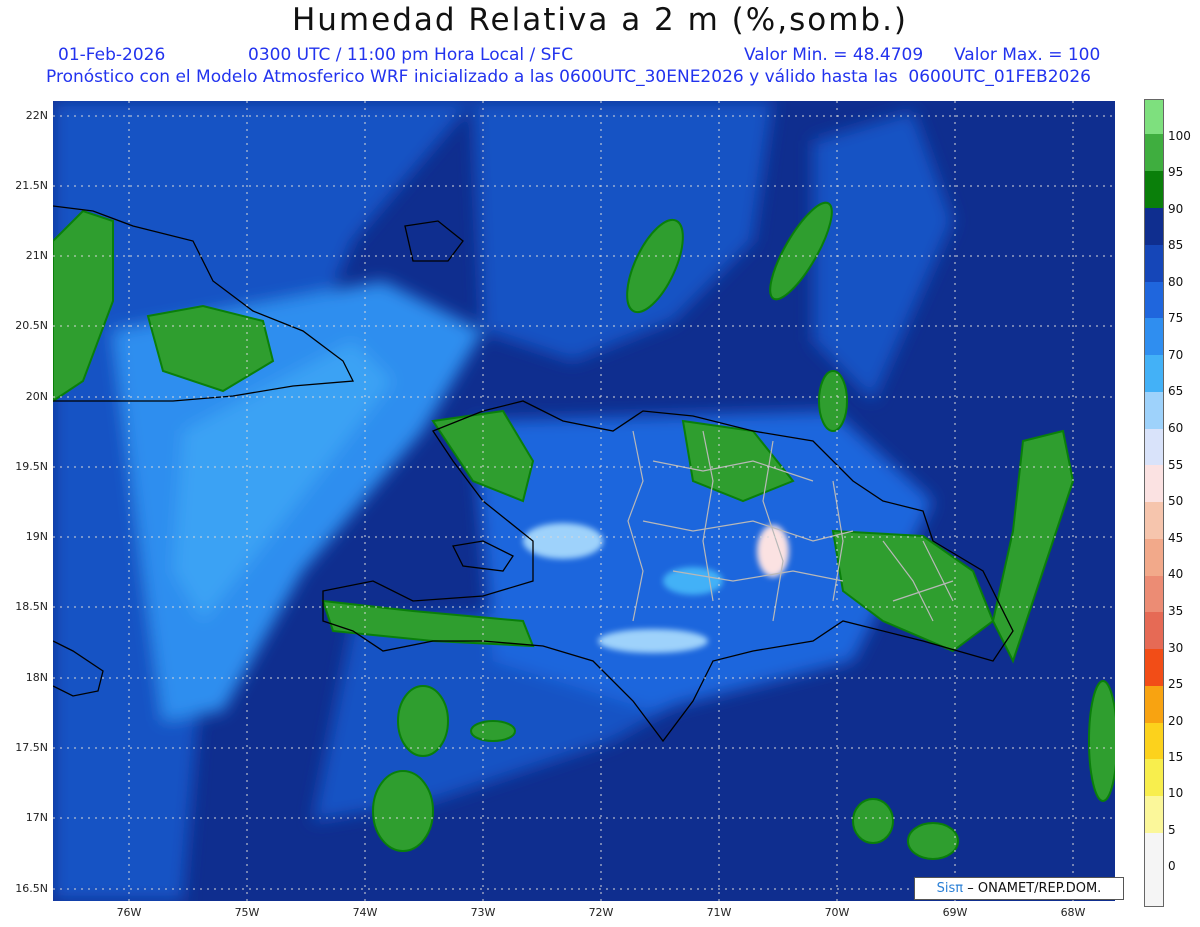 The height and width of the screenshot is (927, 1200). Describe the element at coordinates (434, 241) in the screenshot. I see `inagua-coast` at that location.